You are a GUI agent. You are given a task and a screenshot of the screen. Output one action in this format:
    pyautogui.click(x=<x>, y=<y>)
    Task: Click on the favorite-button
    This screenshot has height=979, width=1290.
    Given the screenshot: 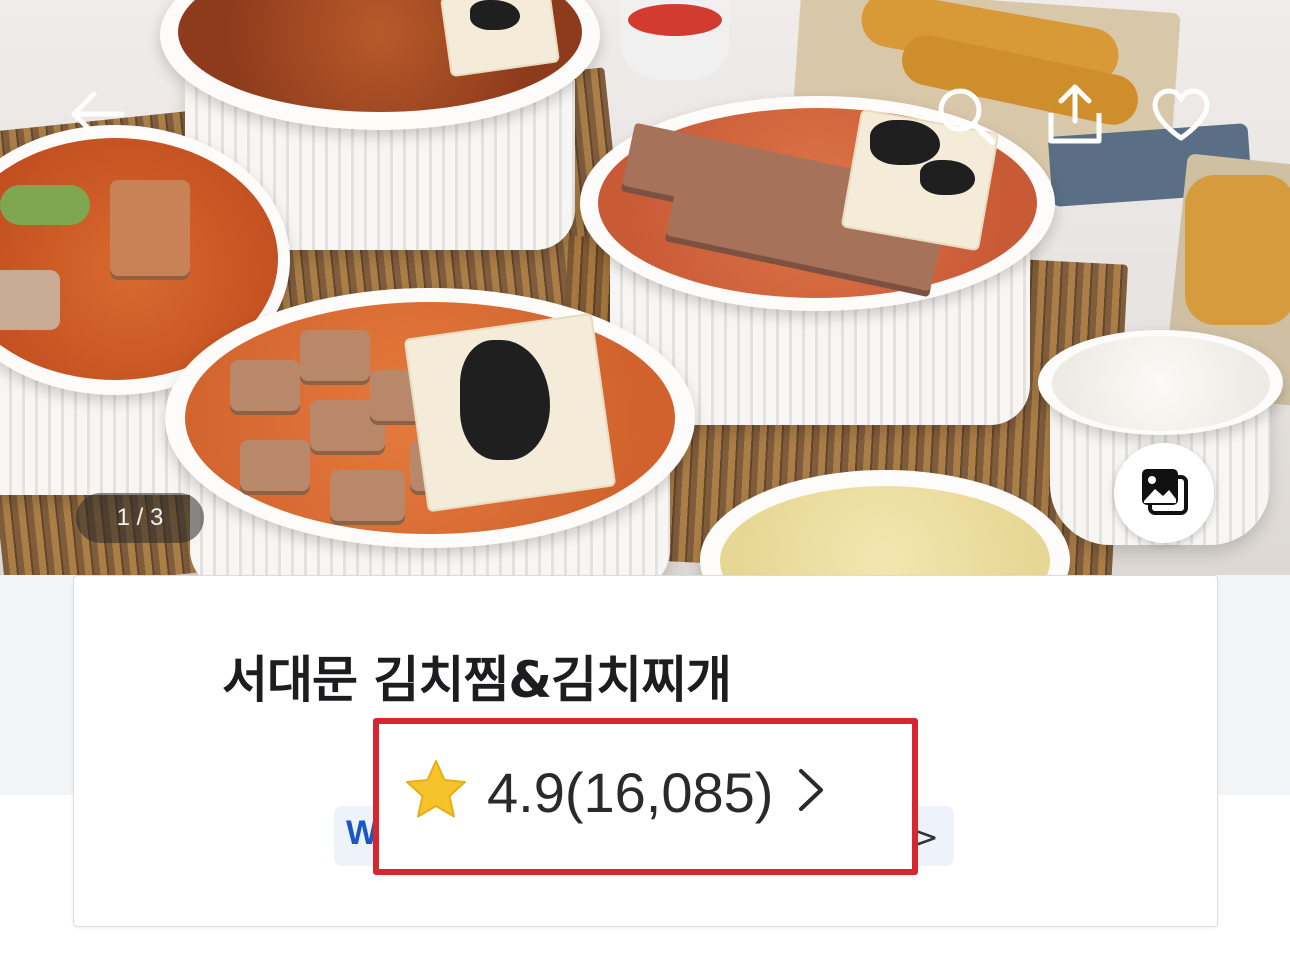 What is the action you would take?
    pyautogui.click(x=1181, y=115)
    